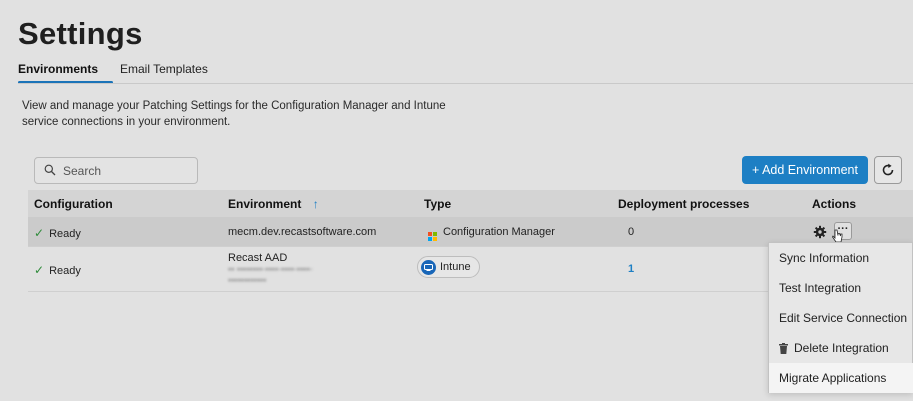  What do you see at coordinates (841, 378) in the screenshot?
I see `menu-item-migrate-applications: Migrate Applications` at bounding box center [841, 378].